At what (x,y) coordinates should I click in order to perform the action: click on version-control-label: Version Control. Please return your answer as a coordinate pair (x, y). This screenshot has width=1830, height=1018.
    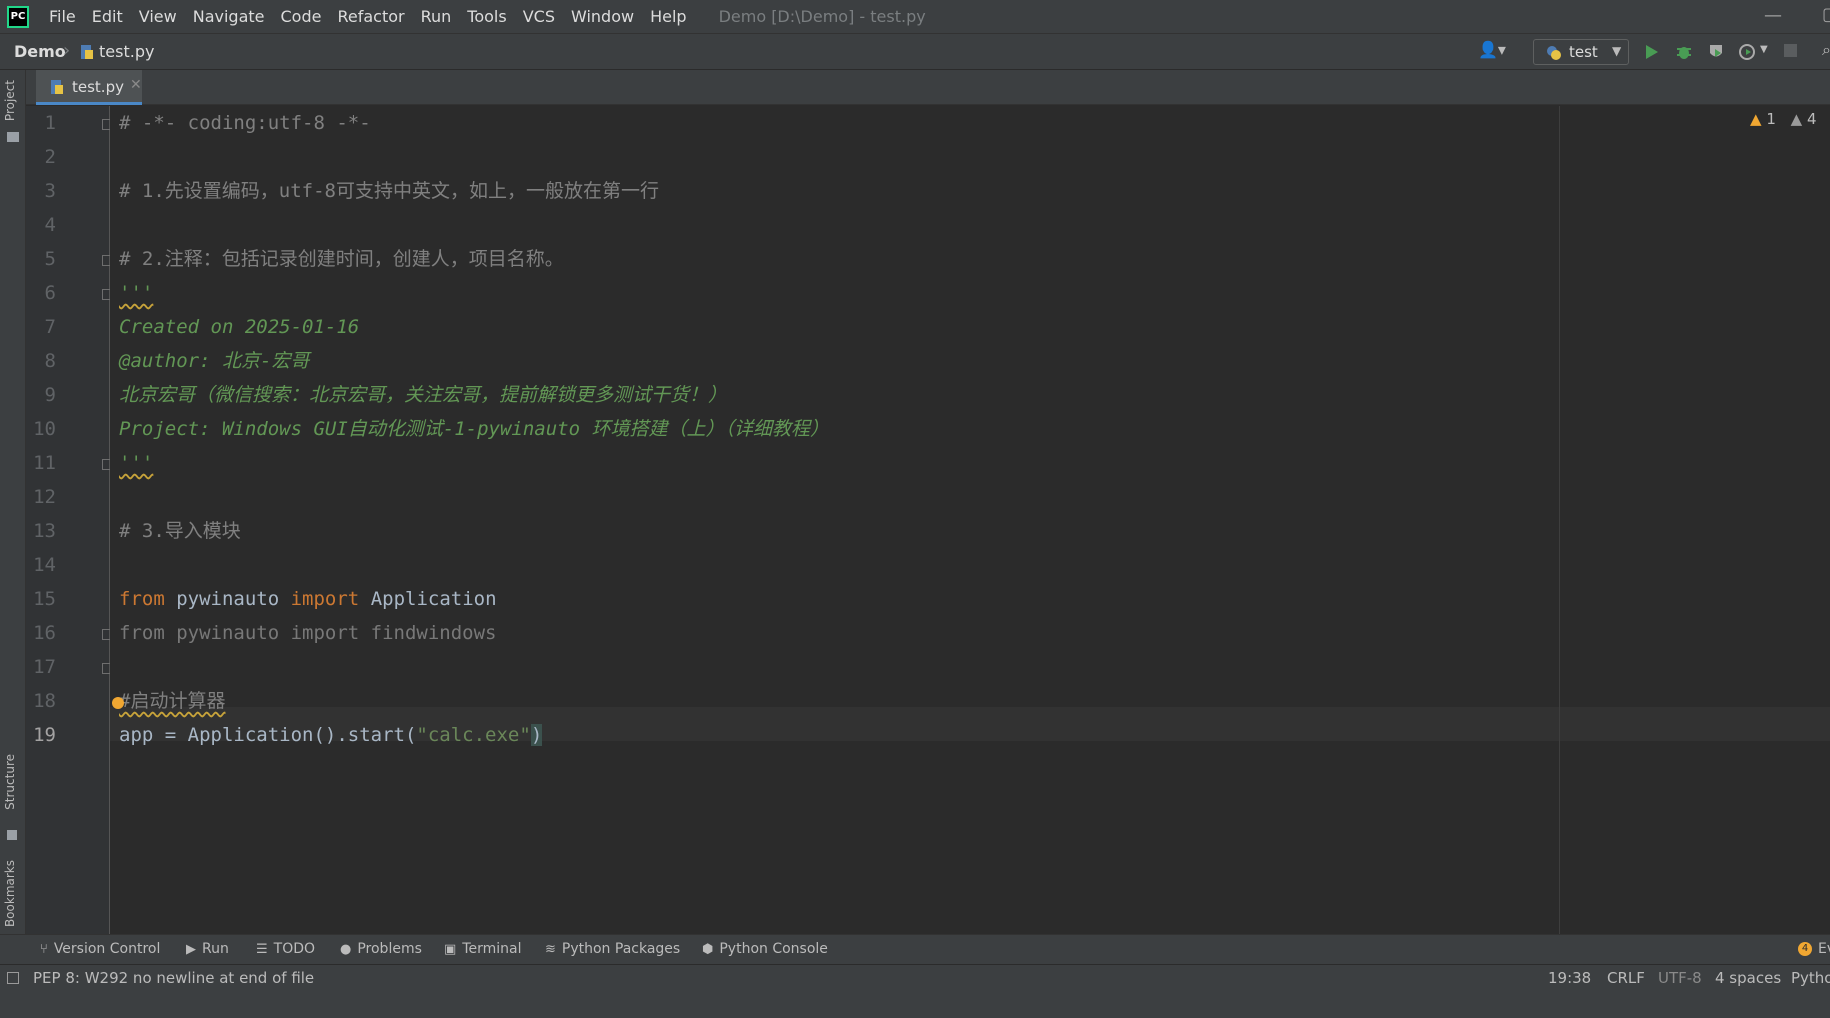
    Looking at the image, I should click on (107, 949).